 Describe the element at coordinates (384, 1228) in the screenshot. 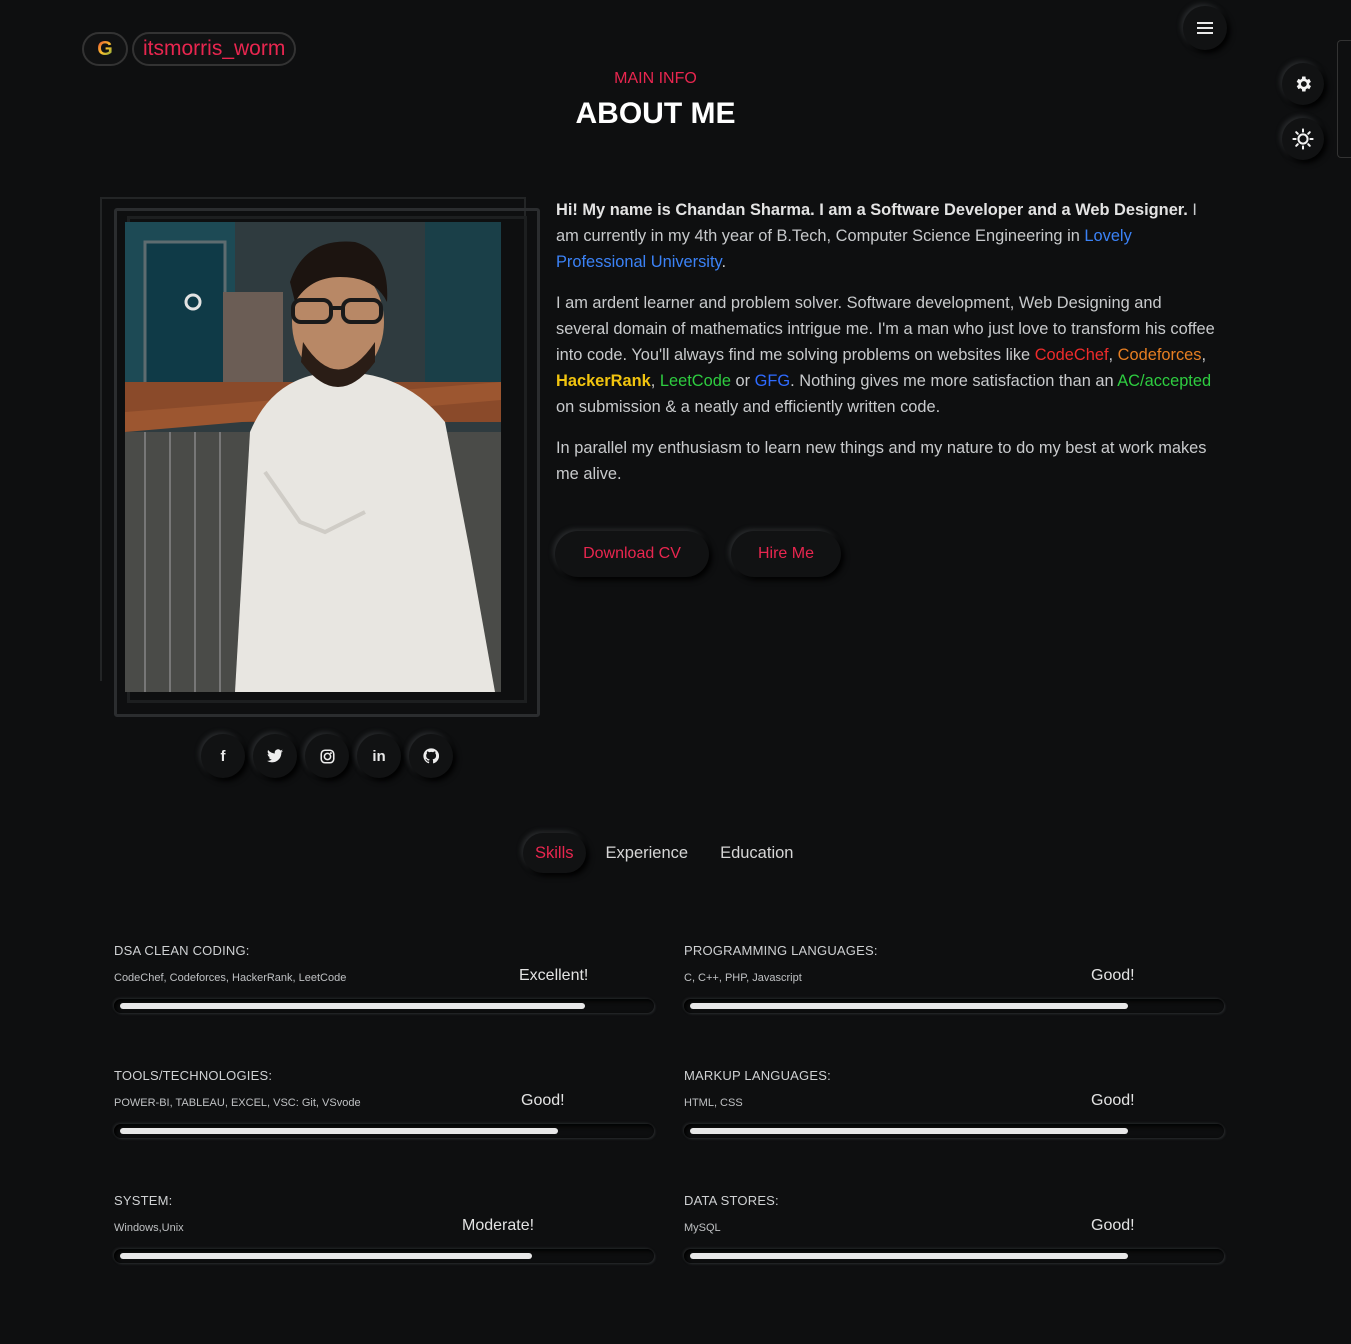

I see `skill-item: SYSTEM: Windows,Unix Moderate!` at that location.